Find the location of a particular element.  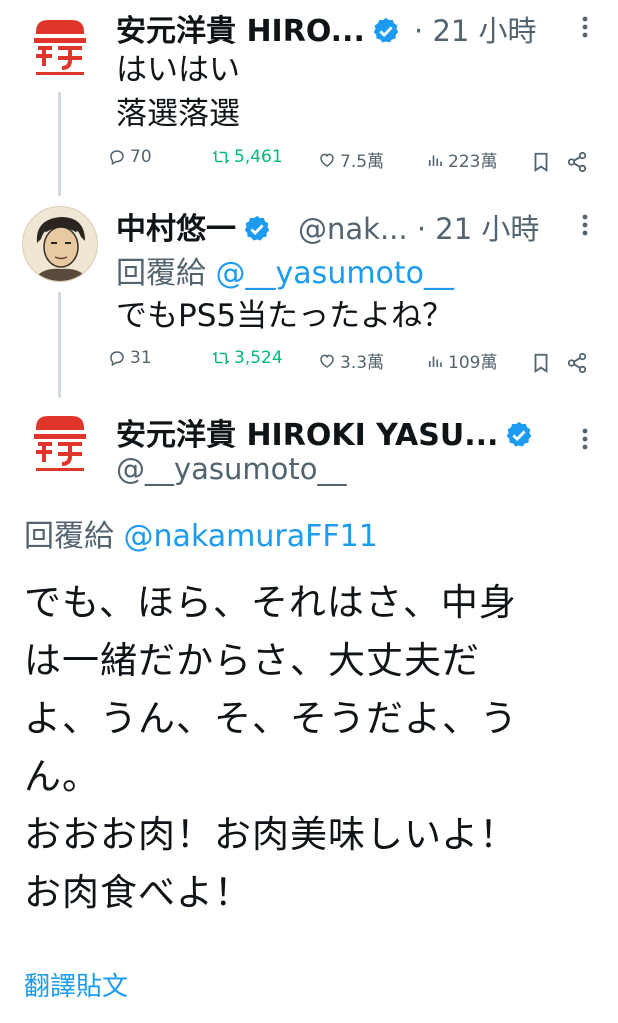

tweet-text-line: お肉食べよ！ is located at coordinates (138, 892).